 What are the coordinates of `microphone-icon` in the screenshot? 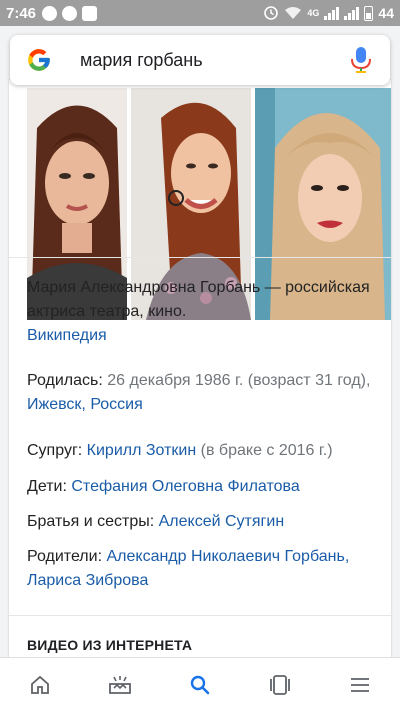 It's located at (361, 60).